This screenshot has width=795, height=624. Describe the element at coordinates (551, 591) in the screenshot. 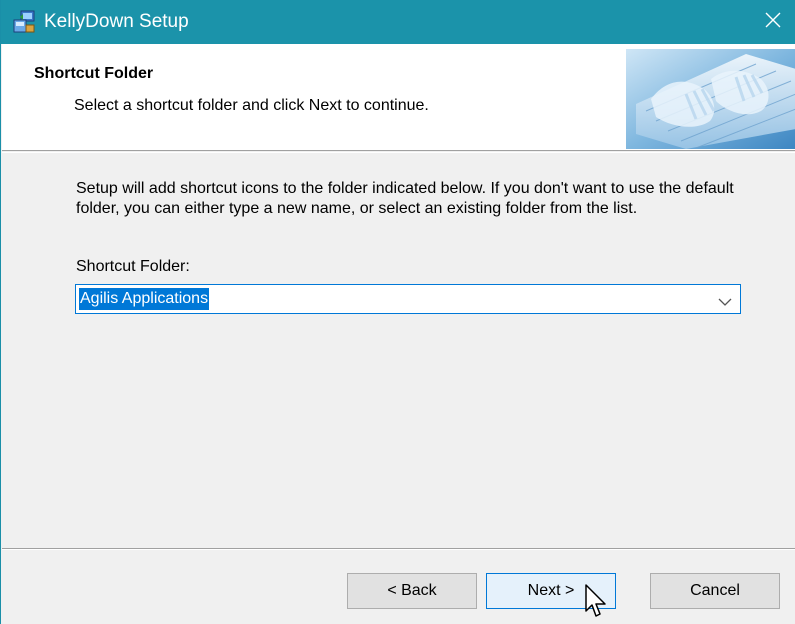

I see `next-button: Next >` at that location.